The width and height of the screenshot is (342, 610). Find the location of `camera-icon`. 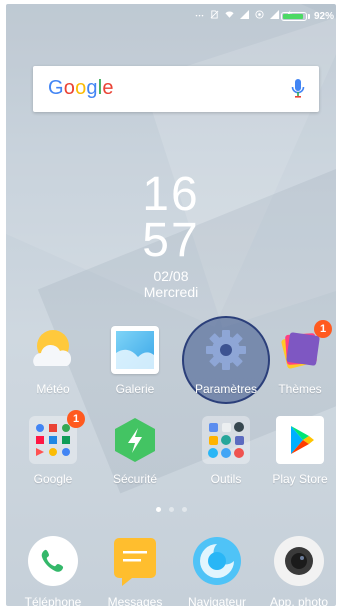

camera-icon is located at coordinates (299, 561).